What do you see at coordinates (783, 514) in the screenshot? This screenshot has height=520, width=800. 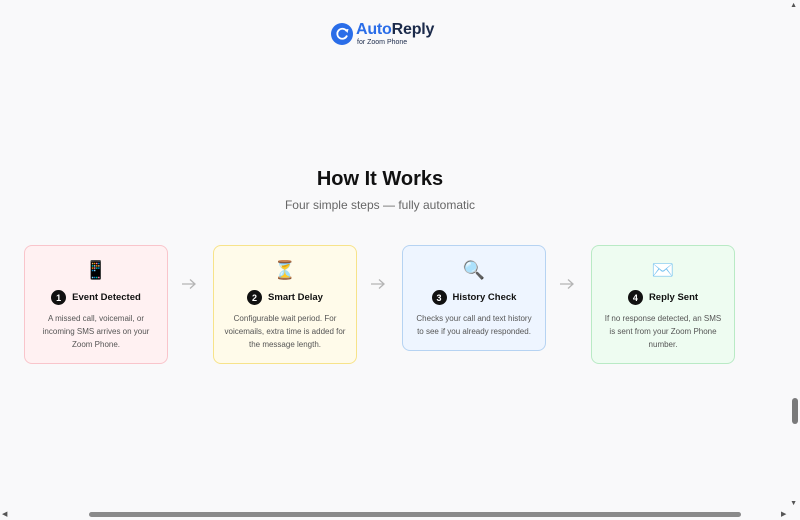 I see `scroll-right-icon: ▶` at bounding box center [783, 514].